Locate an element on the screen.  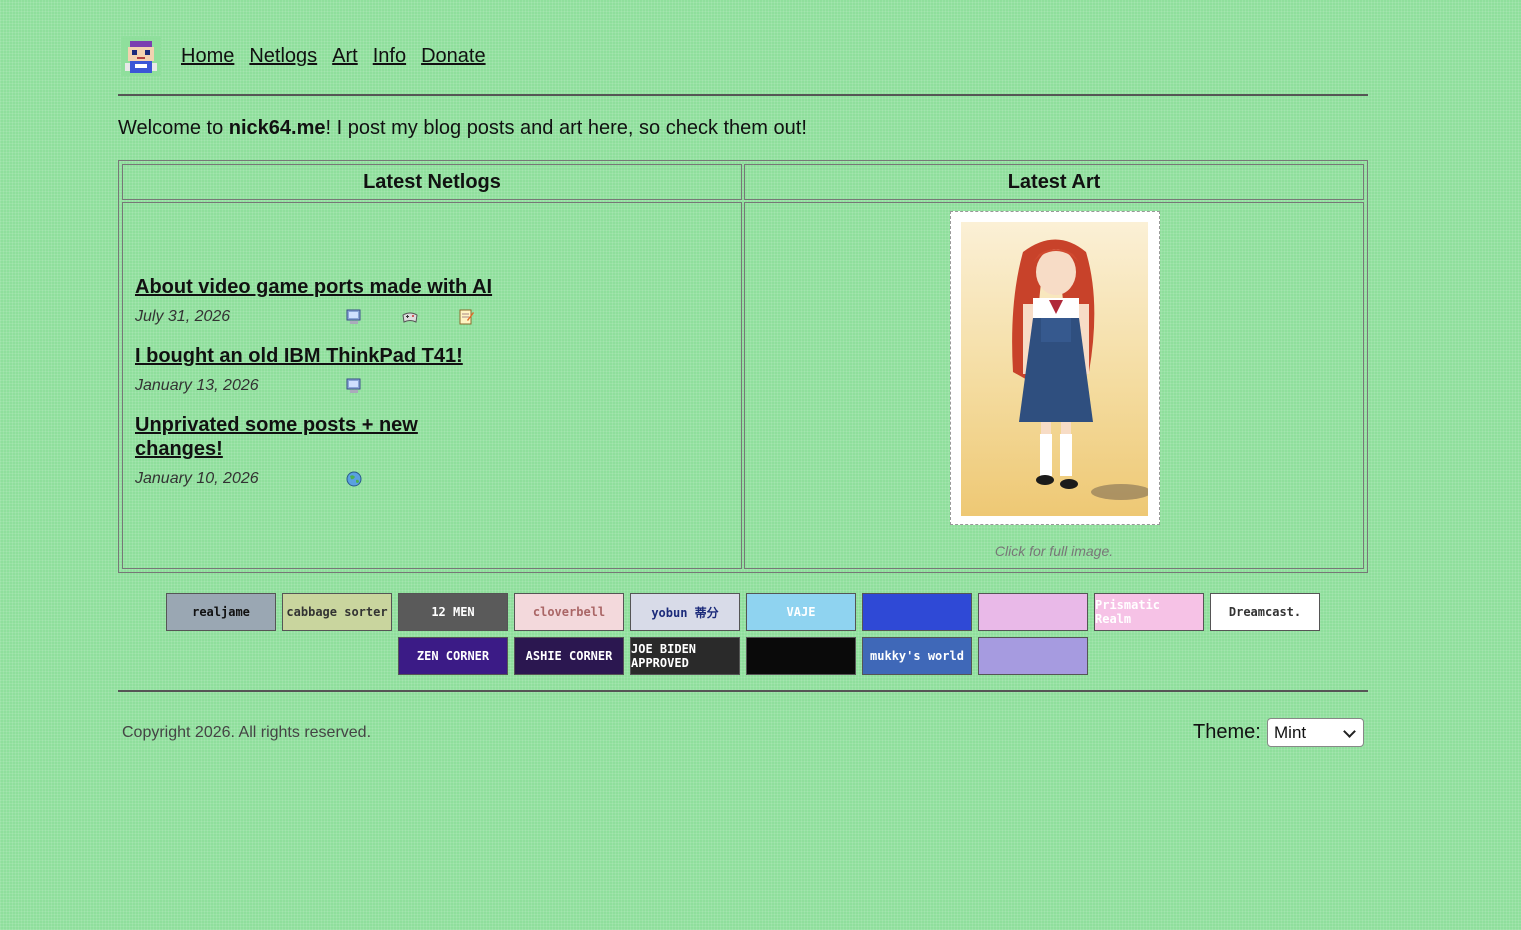
welcome-prefix: Welcome to is located at coordinates (173, 128).